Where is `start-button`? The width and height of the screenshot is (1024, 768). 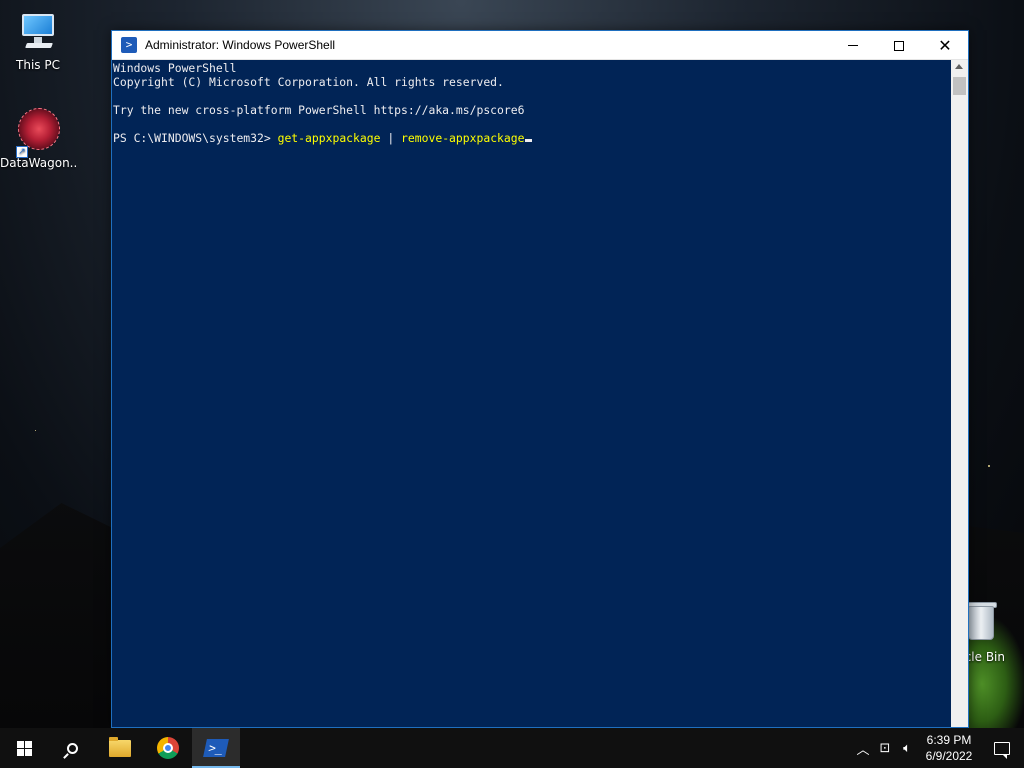 start-button is located at coordinates (24, 748).